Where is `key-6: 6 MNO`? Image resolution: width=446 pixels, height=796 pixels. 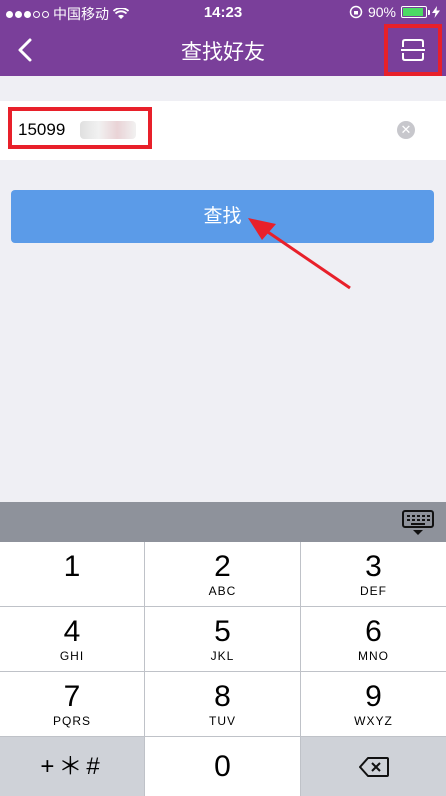 key-6: 6 MNO is located at coordinates (373, 639).